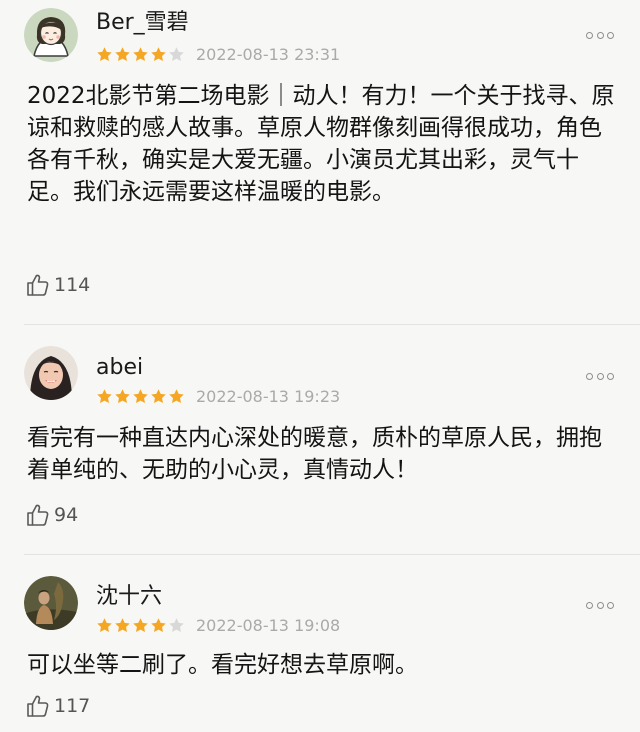 The image size is (640, 732). Describe the element at coordinates (72, 285) in the screenshot. I see `like-count: 114` at that location.